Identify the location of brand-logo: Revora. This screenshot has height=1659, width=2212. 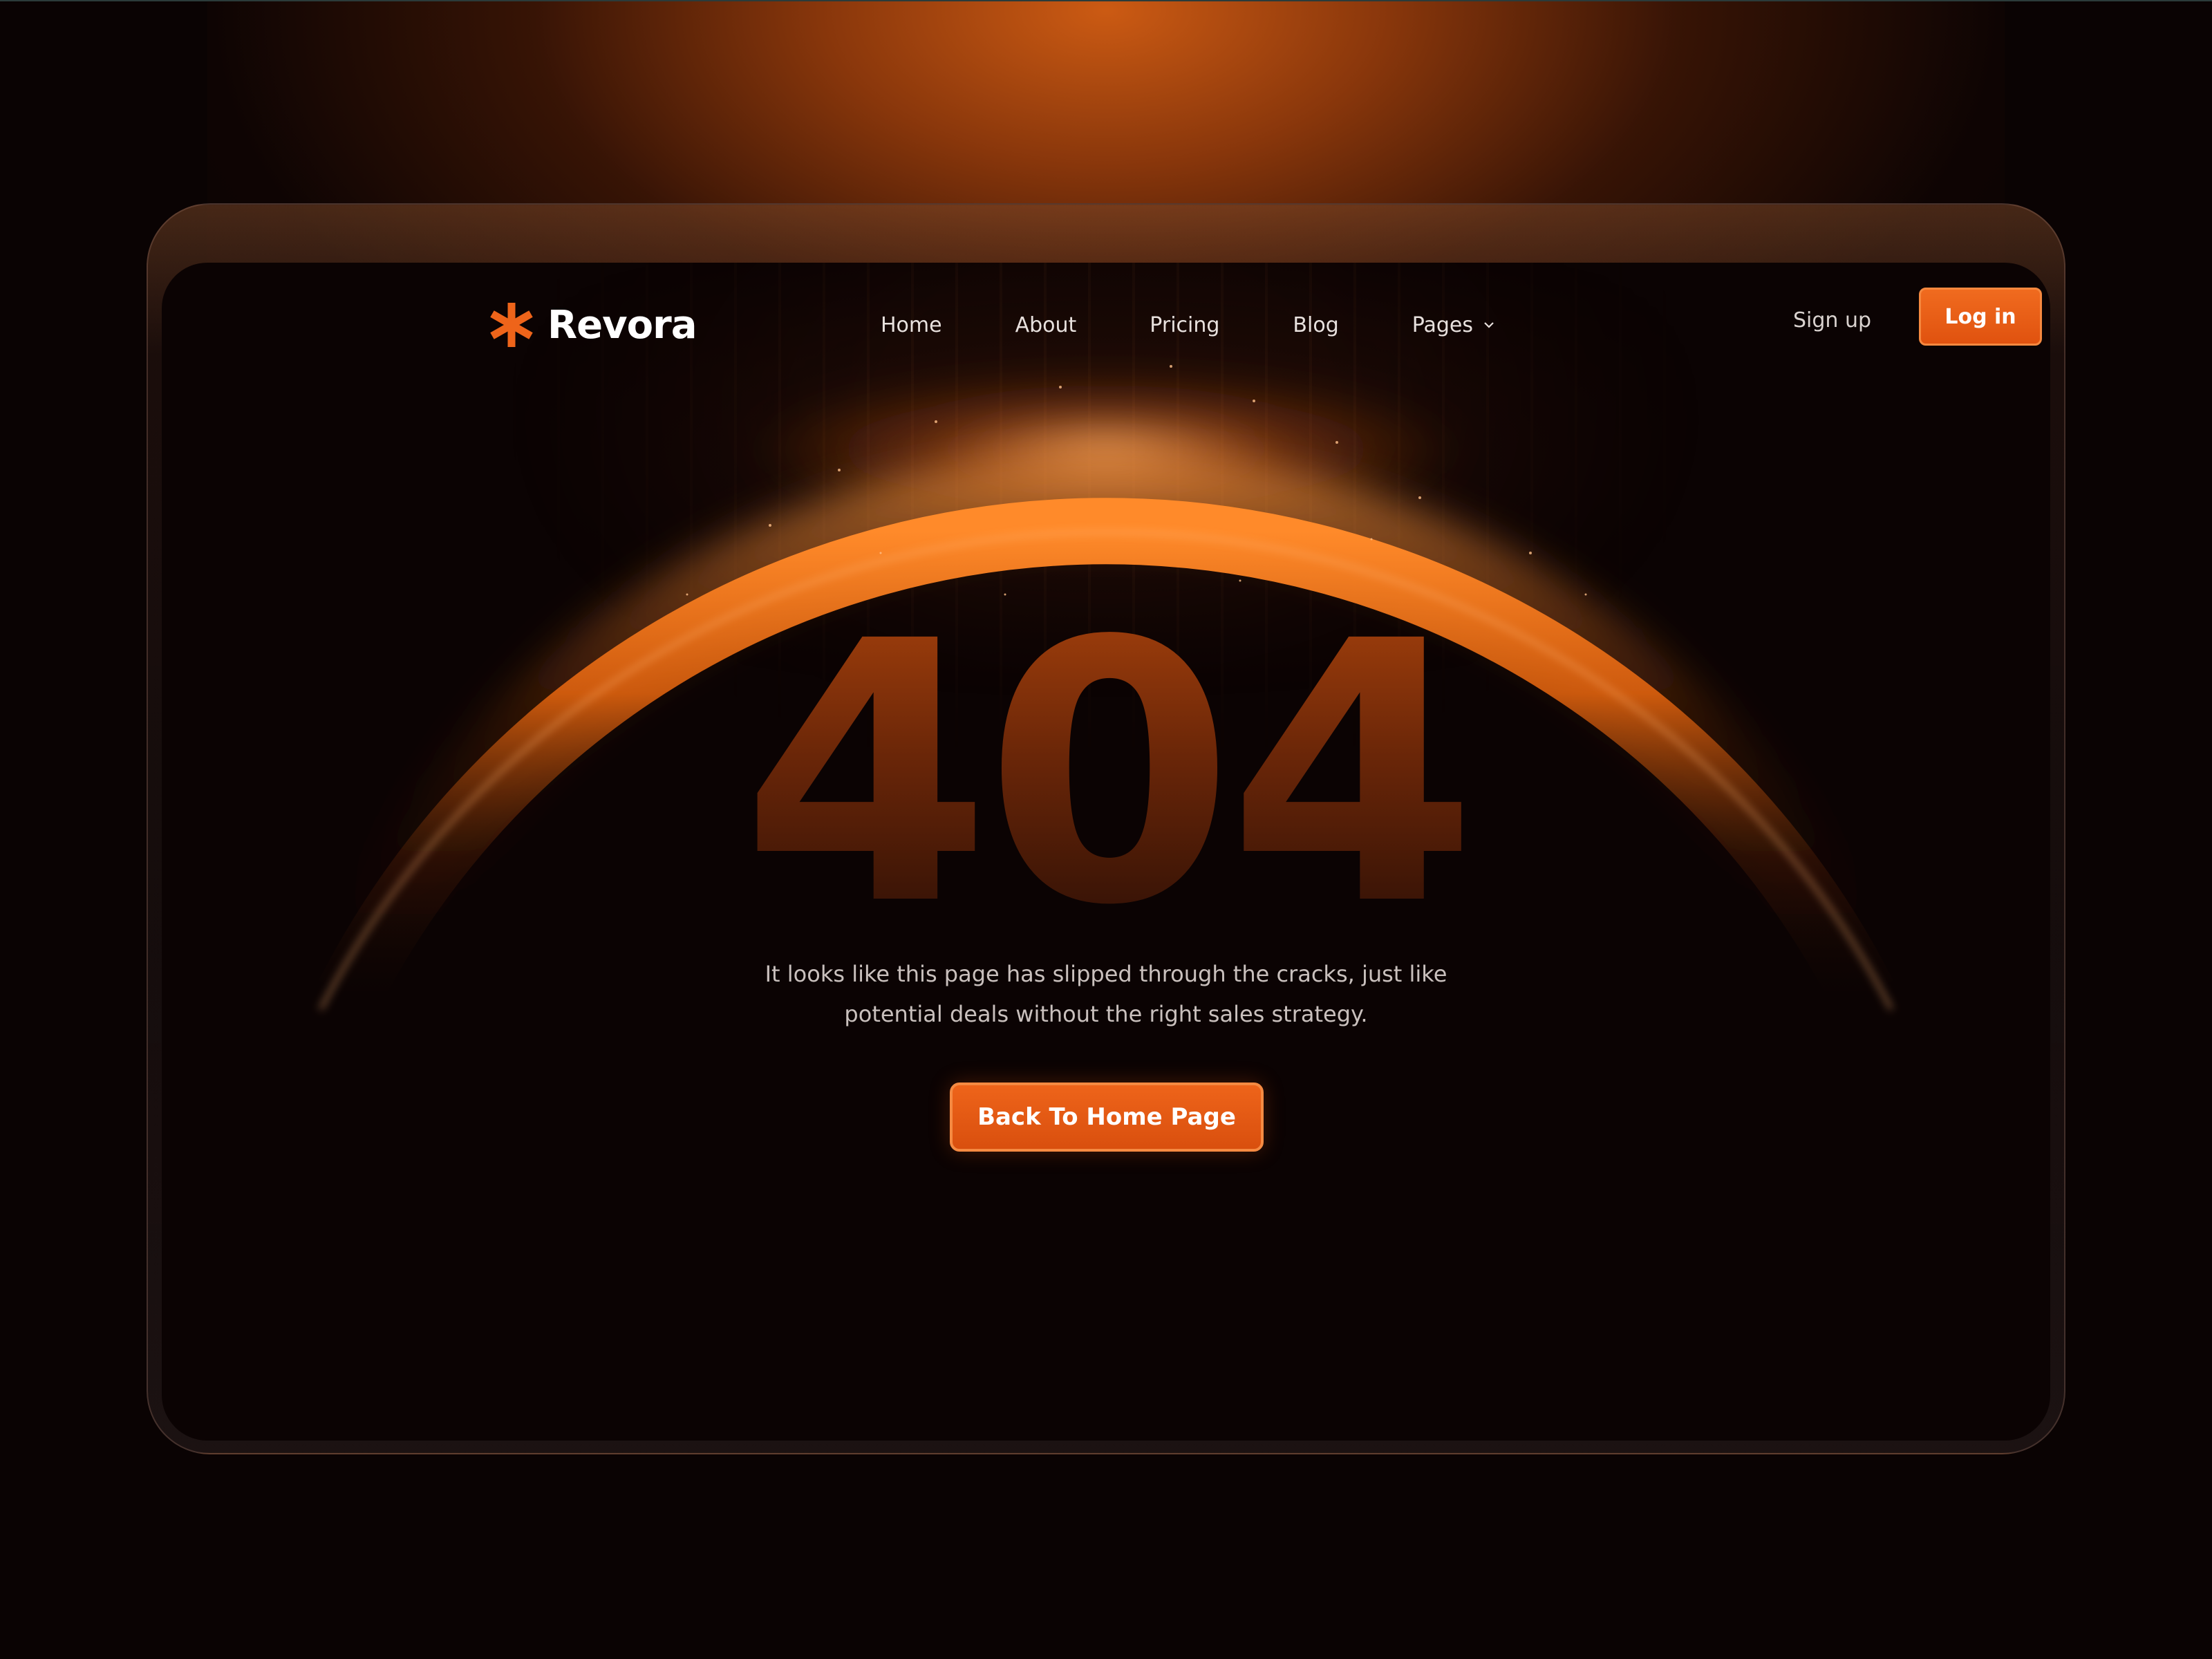
(592, 324).